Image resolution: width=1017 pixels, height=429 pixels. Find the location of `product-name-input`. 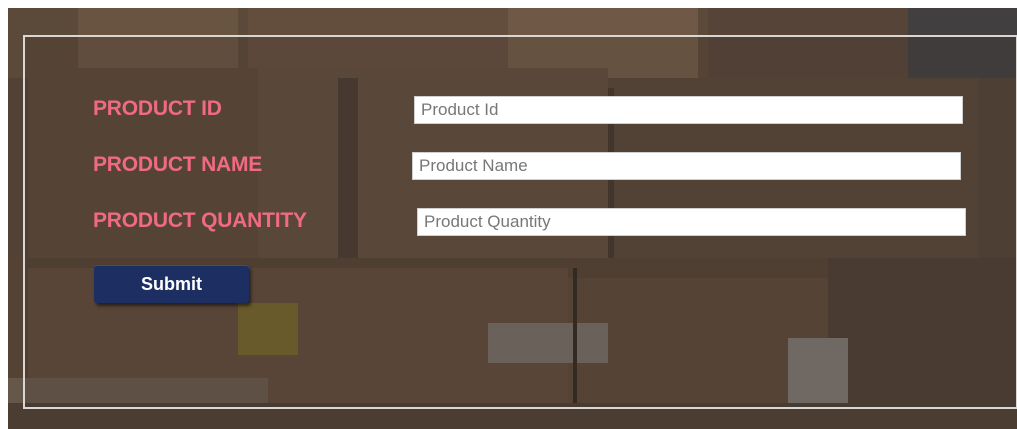

product-name-input is located at coordinates (686, 166).